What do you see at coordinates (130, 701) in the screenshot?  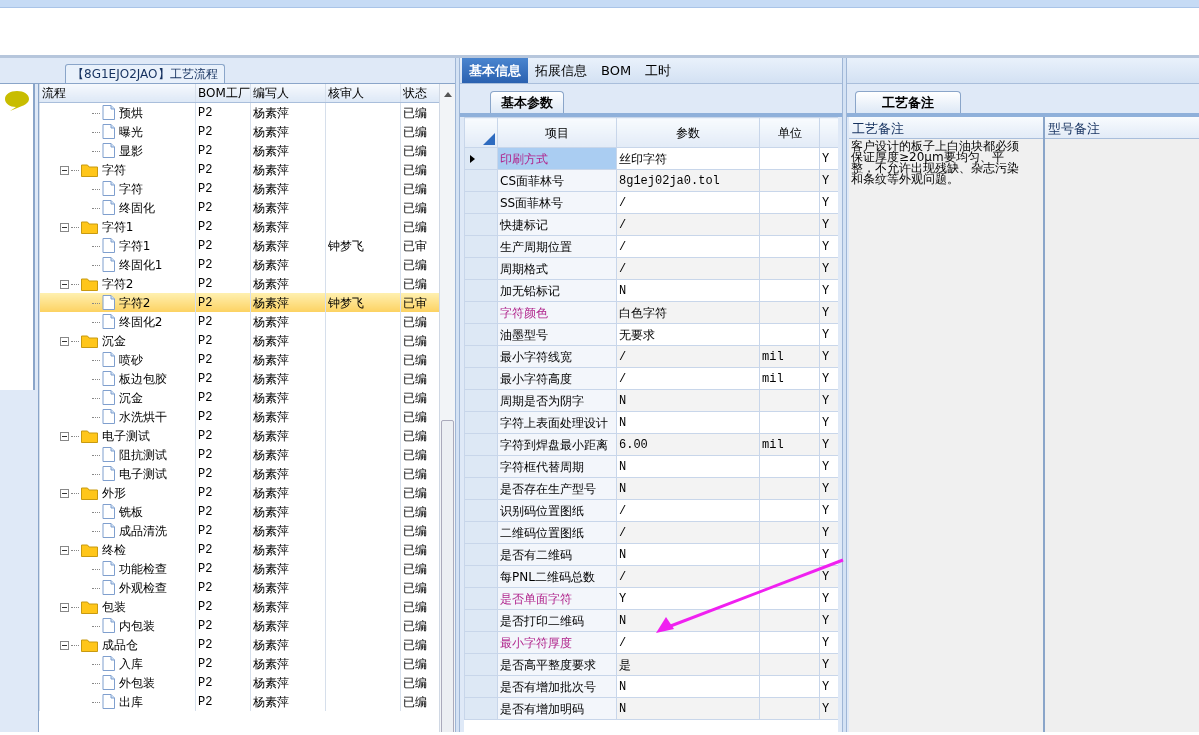 I see `tree-item: 出库` at bounding box center [130, 701].